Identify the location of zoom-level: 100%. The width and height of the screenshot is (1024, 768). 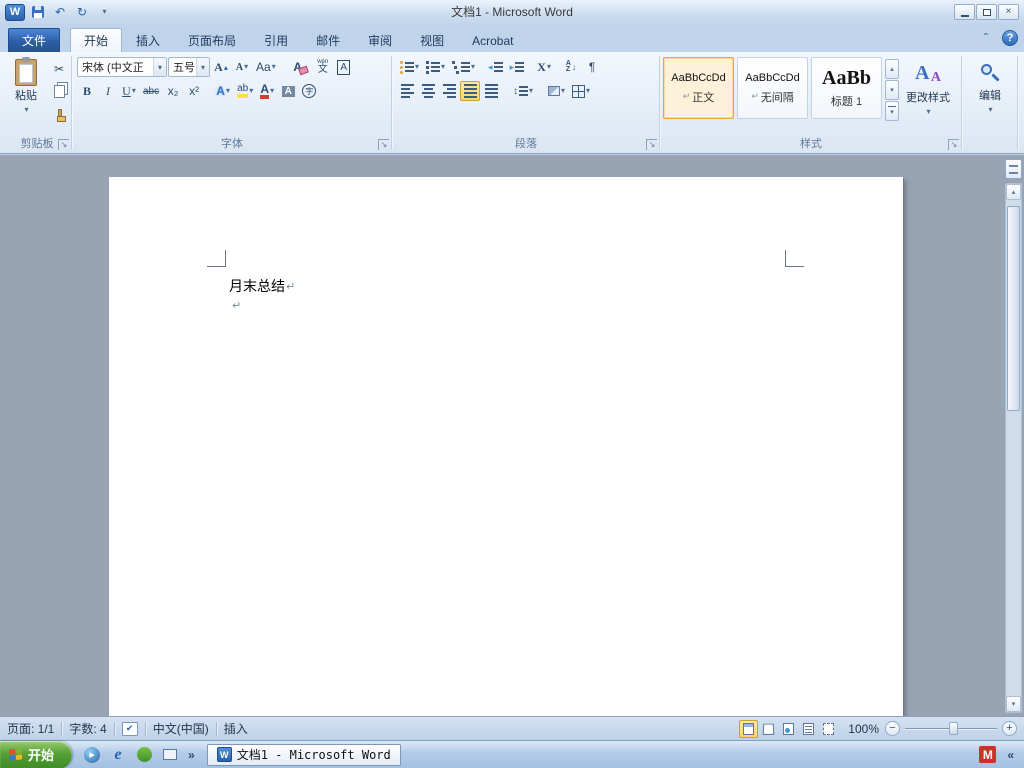
(863, 729).